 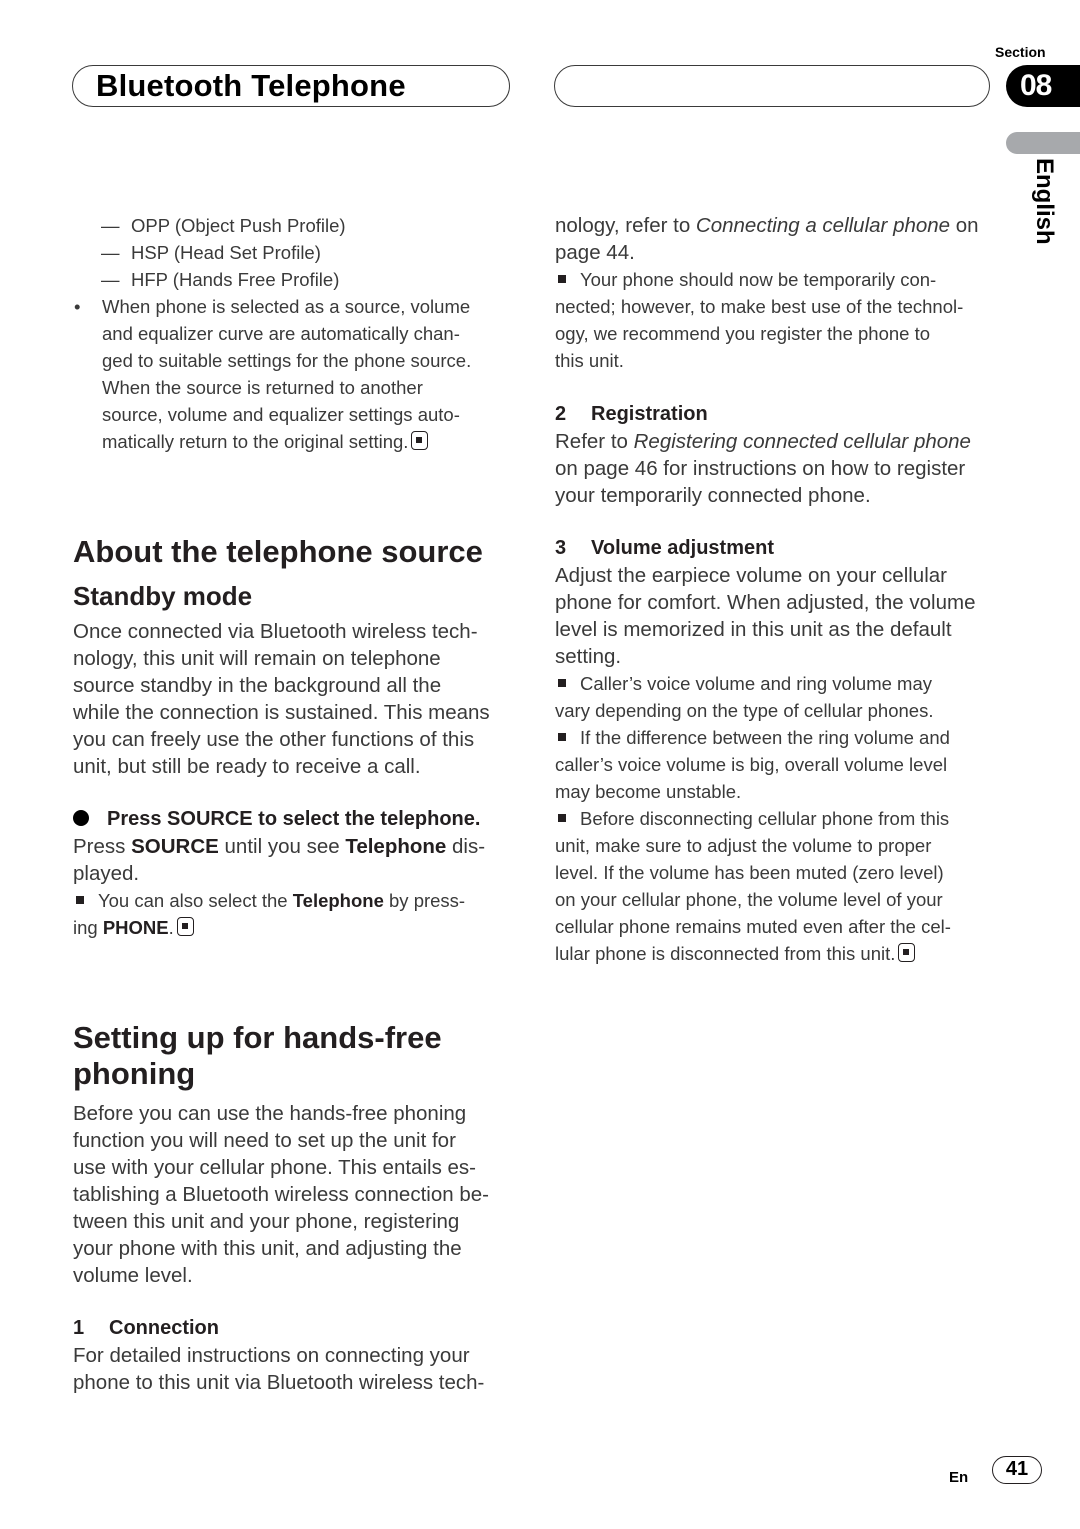 I want to click on heading-about-telephone-source: About the telephone source, so click(x=278, y=551).